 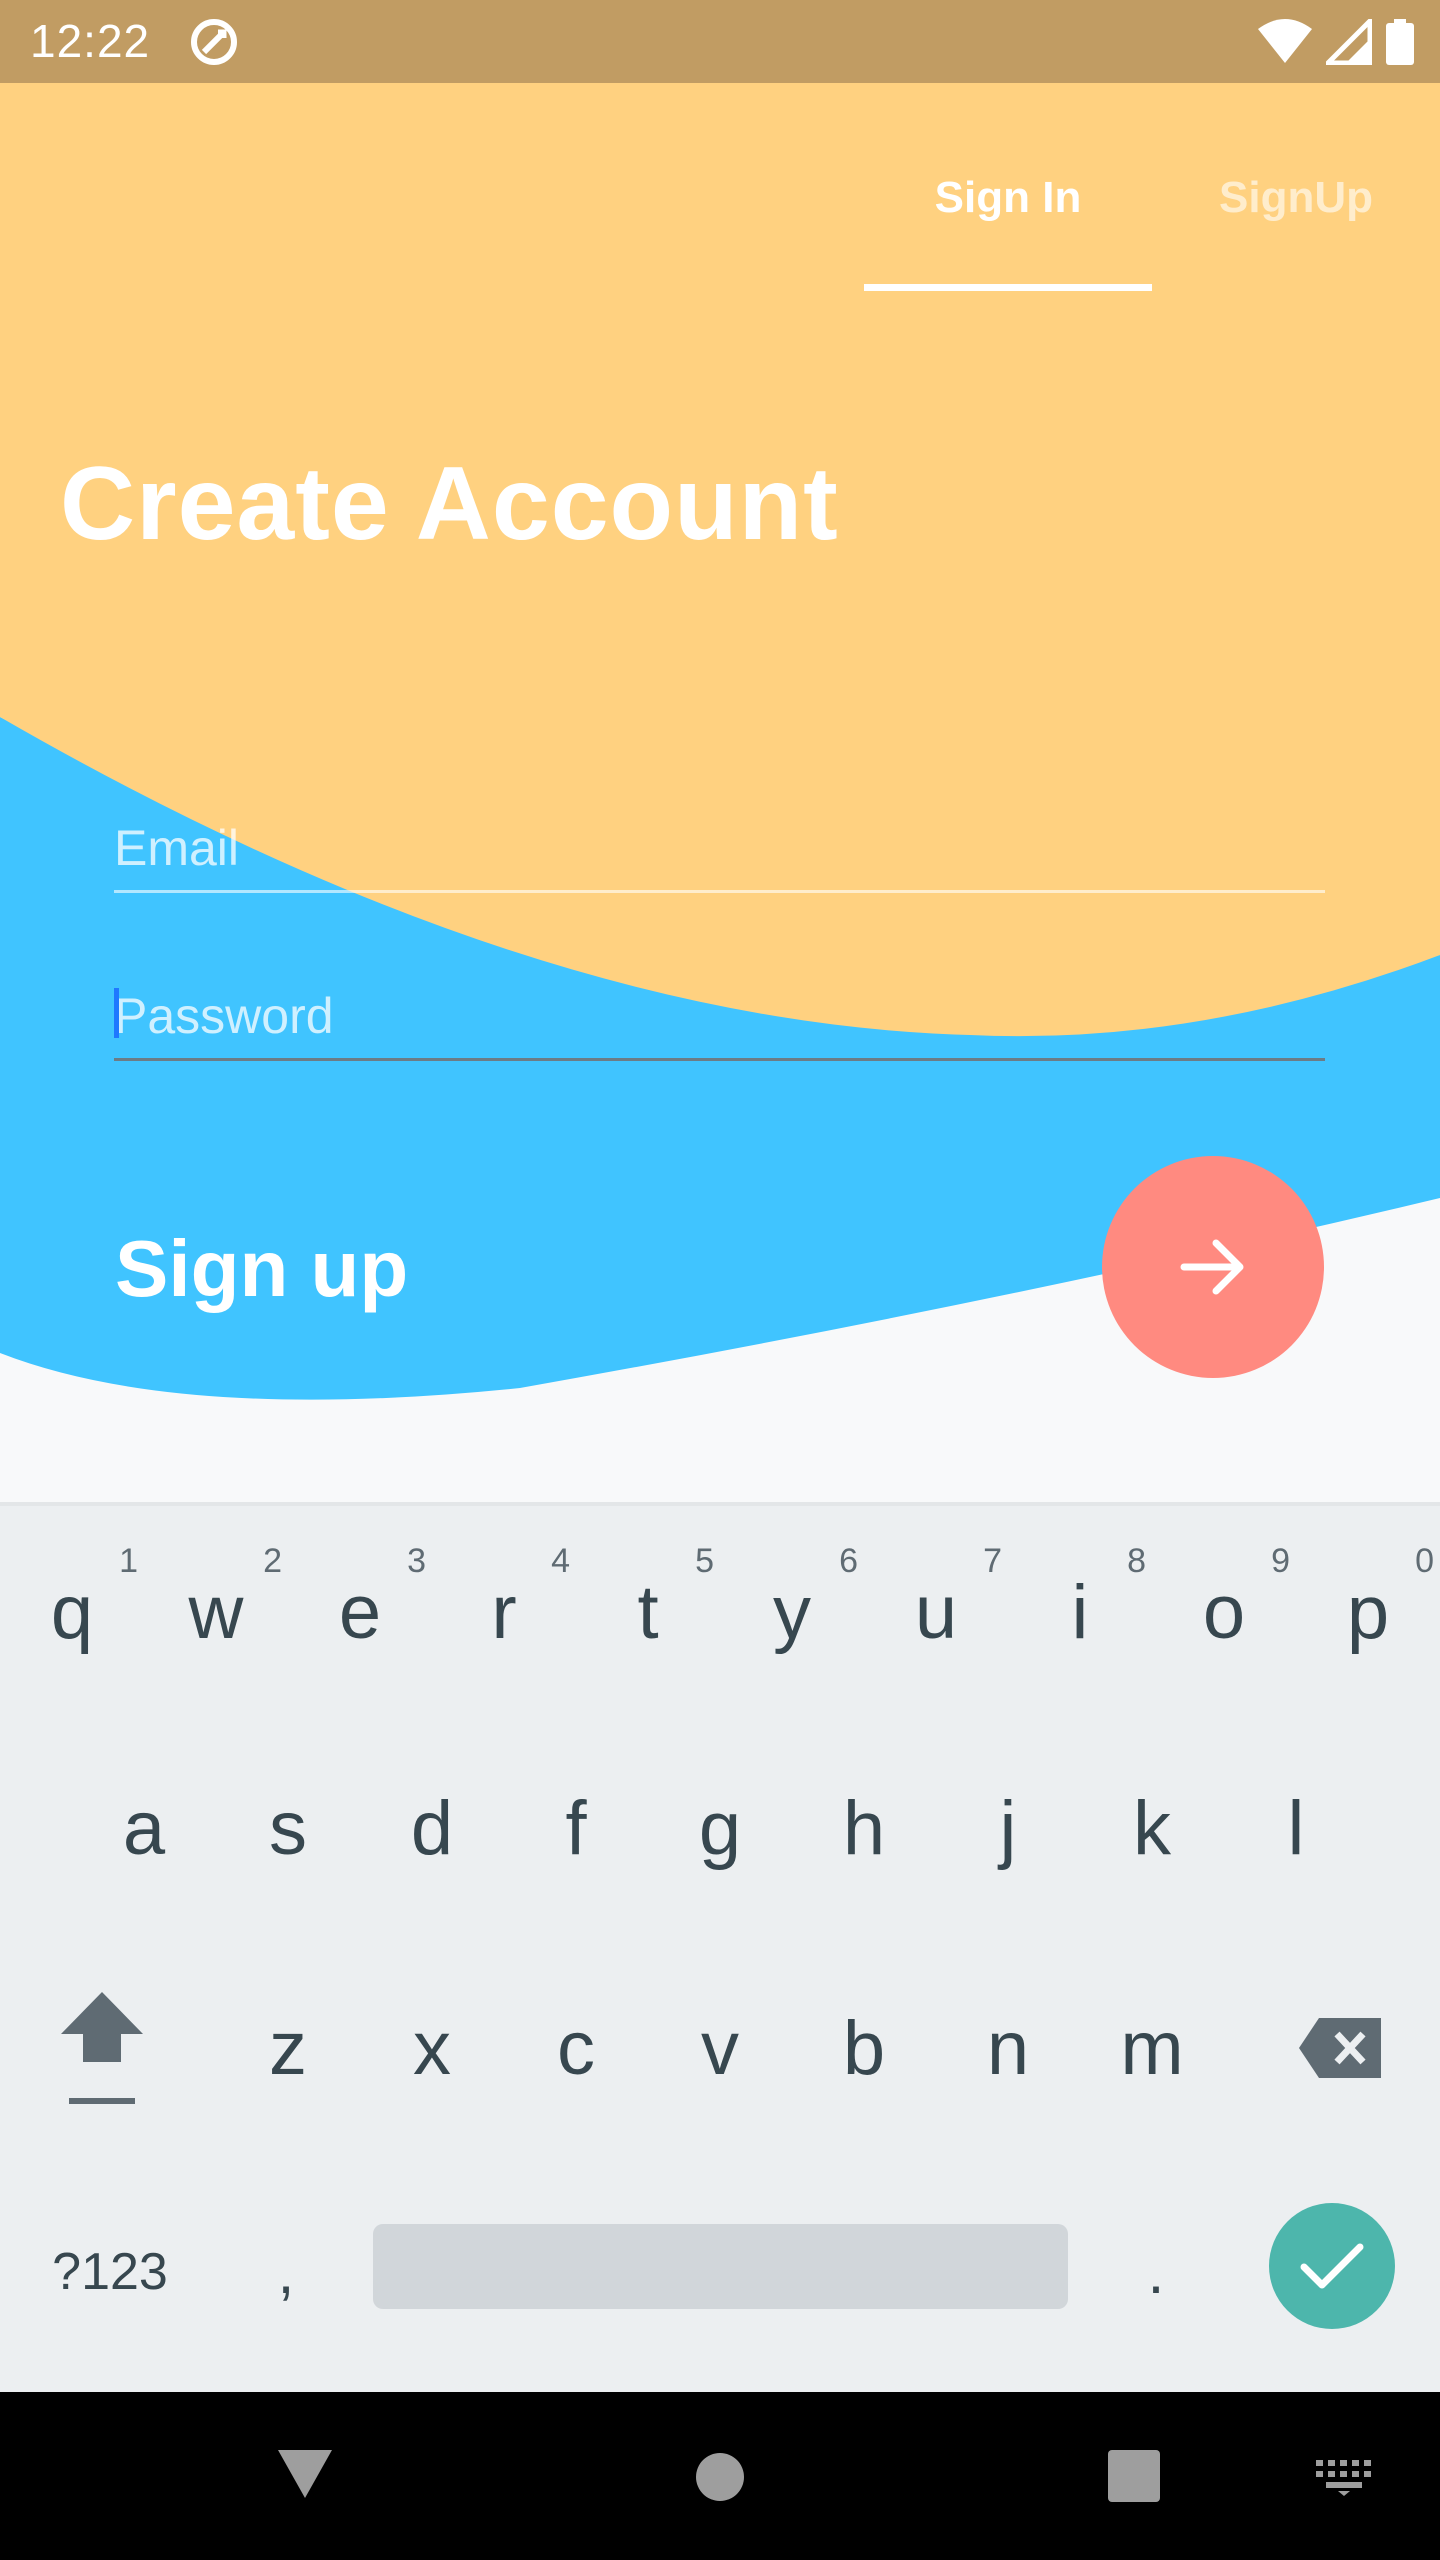 I want to click on key-k: k, so click(x=1152, y=1828).